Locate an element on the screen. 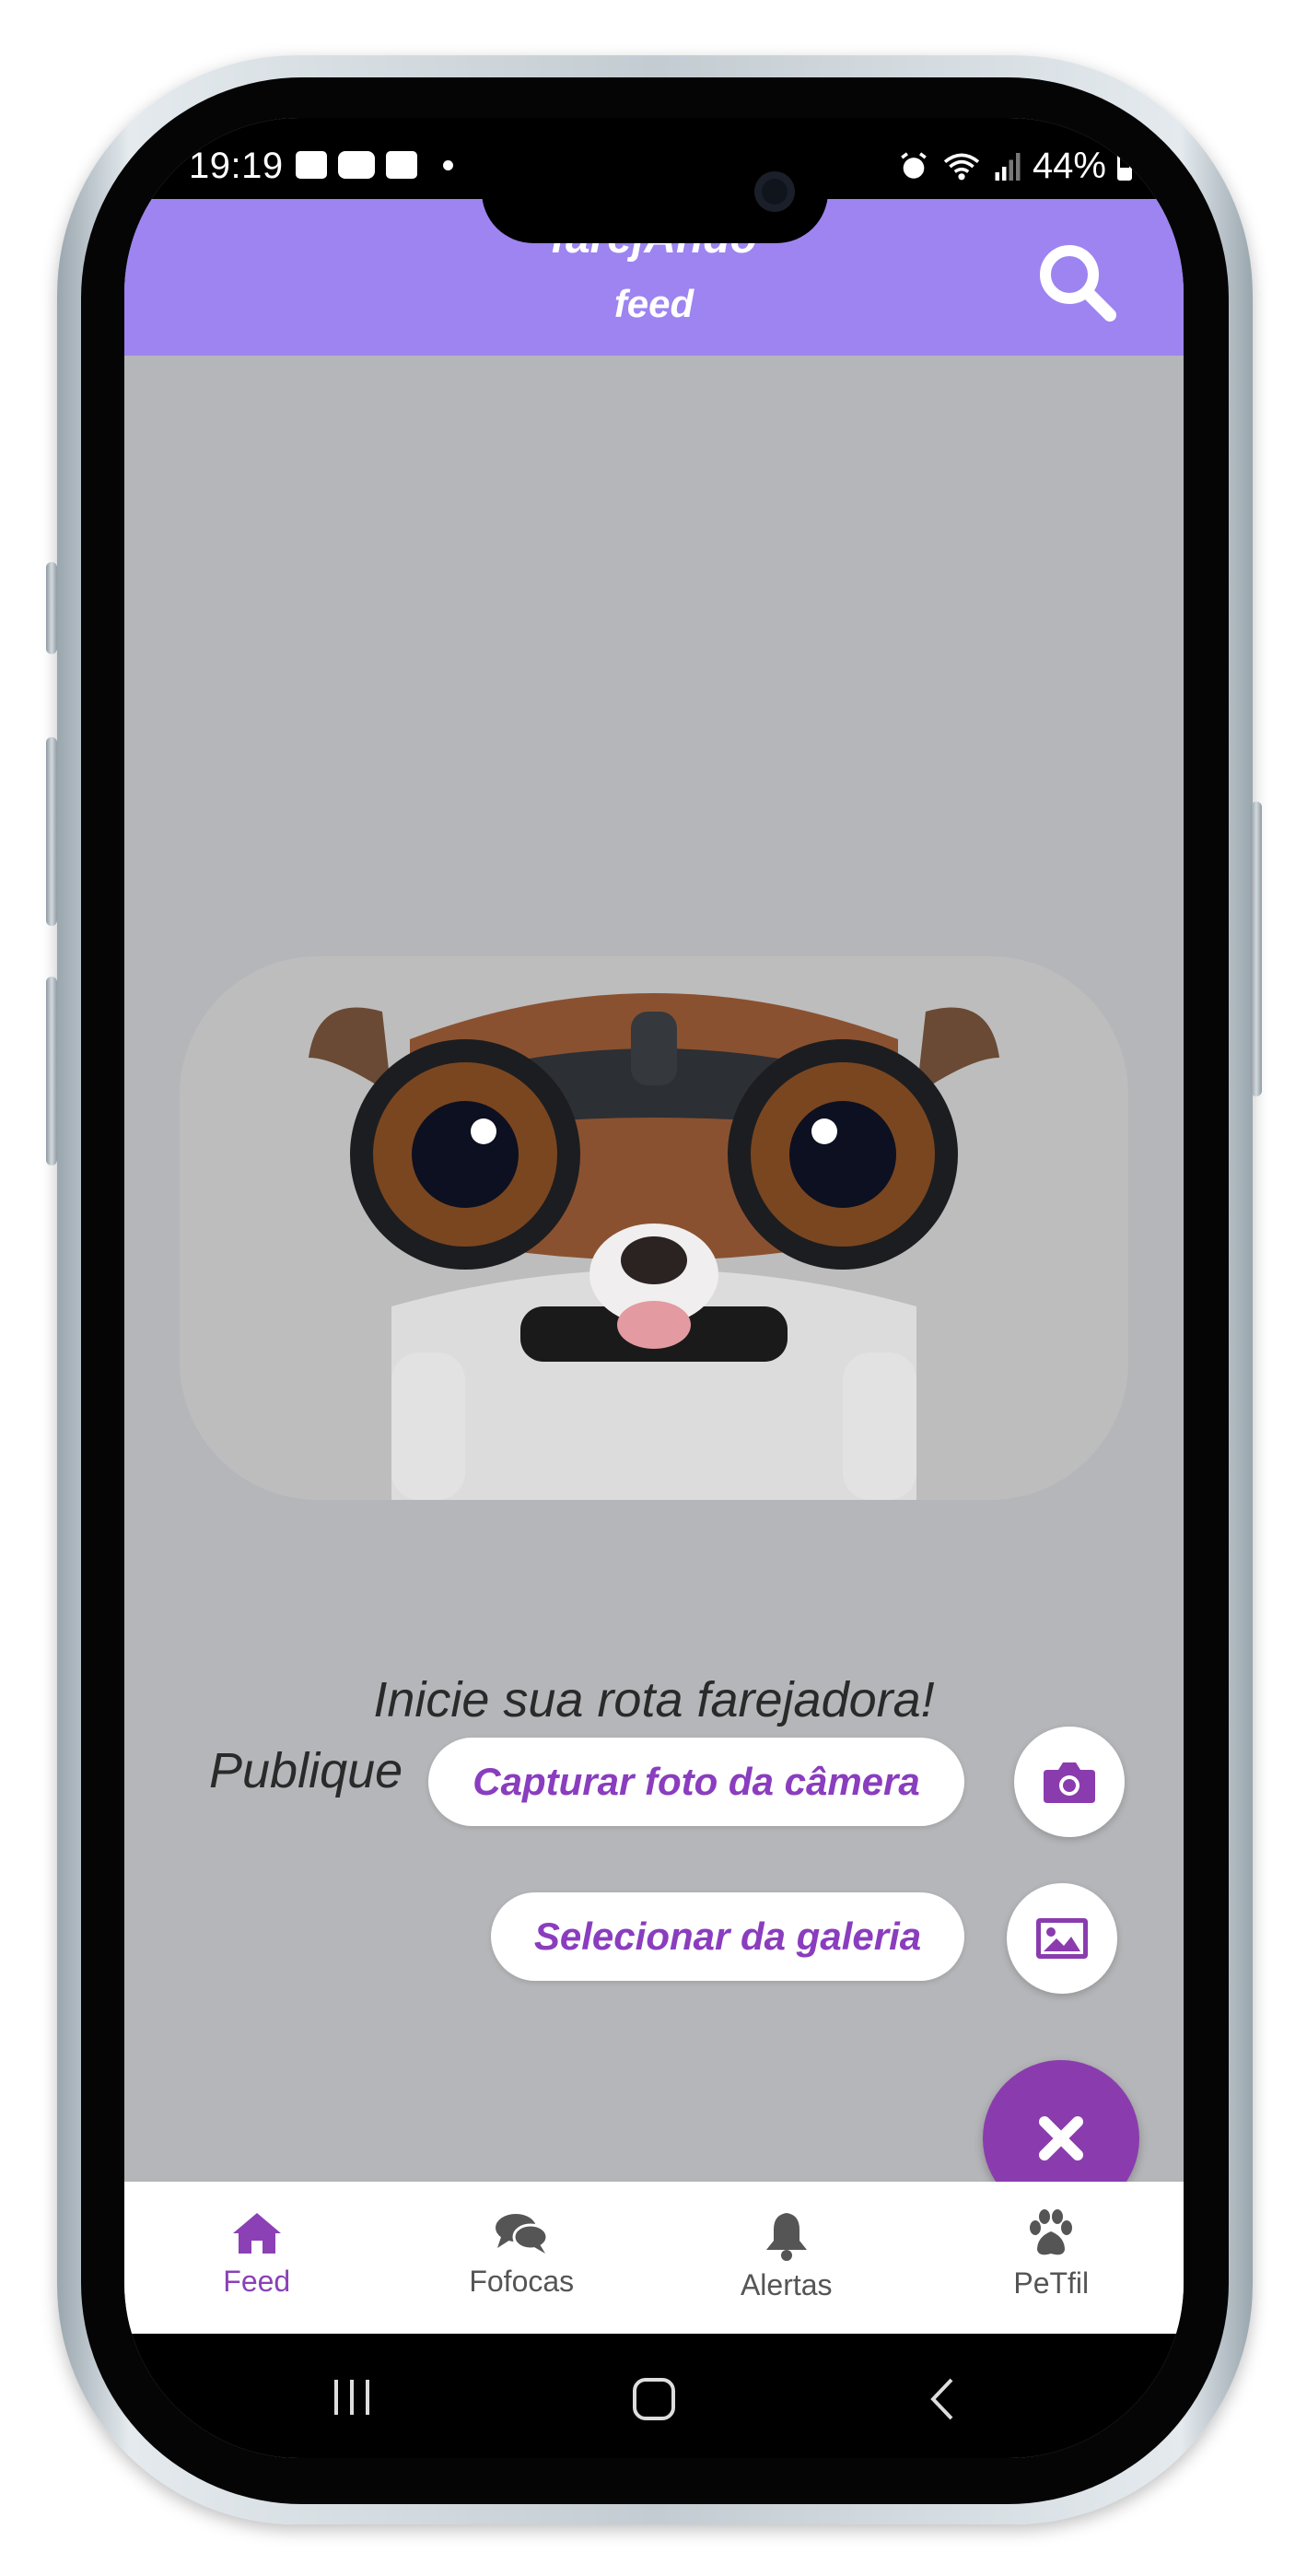 Image resolution: width=1307 pixels, height=2576 pixels. checkbox-icon is located at coordinates (401, 165).